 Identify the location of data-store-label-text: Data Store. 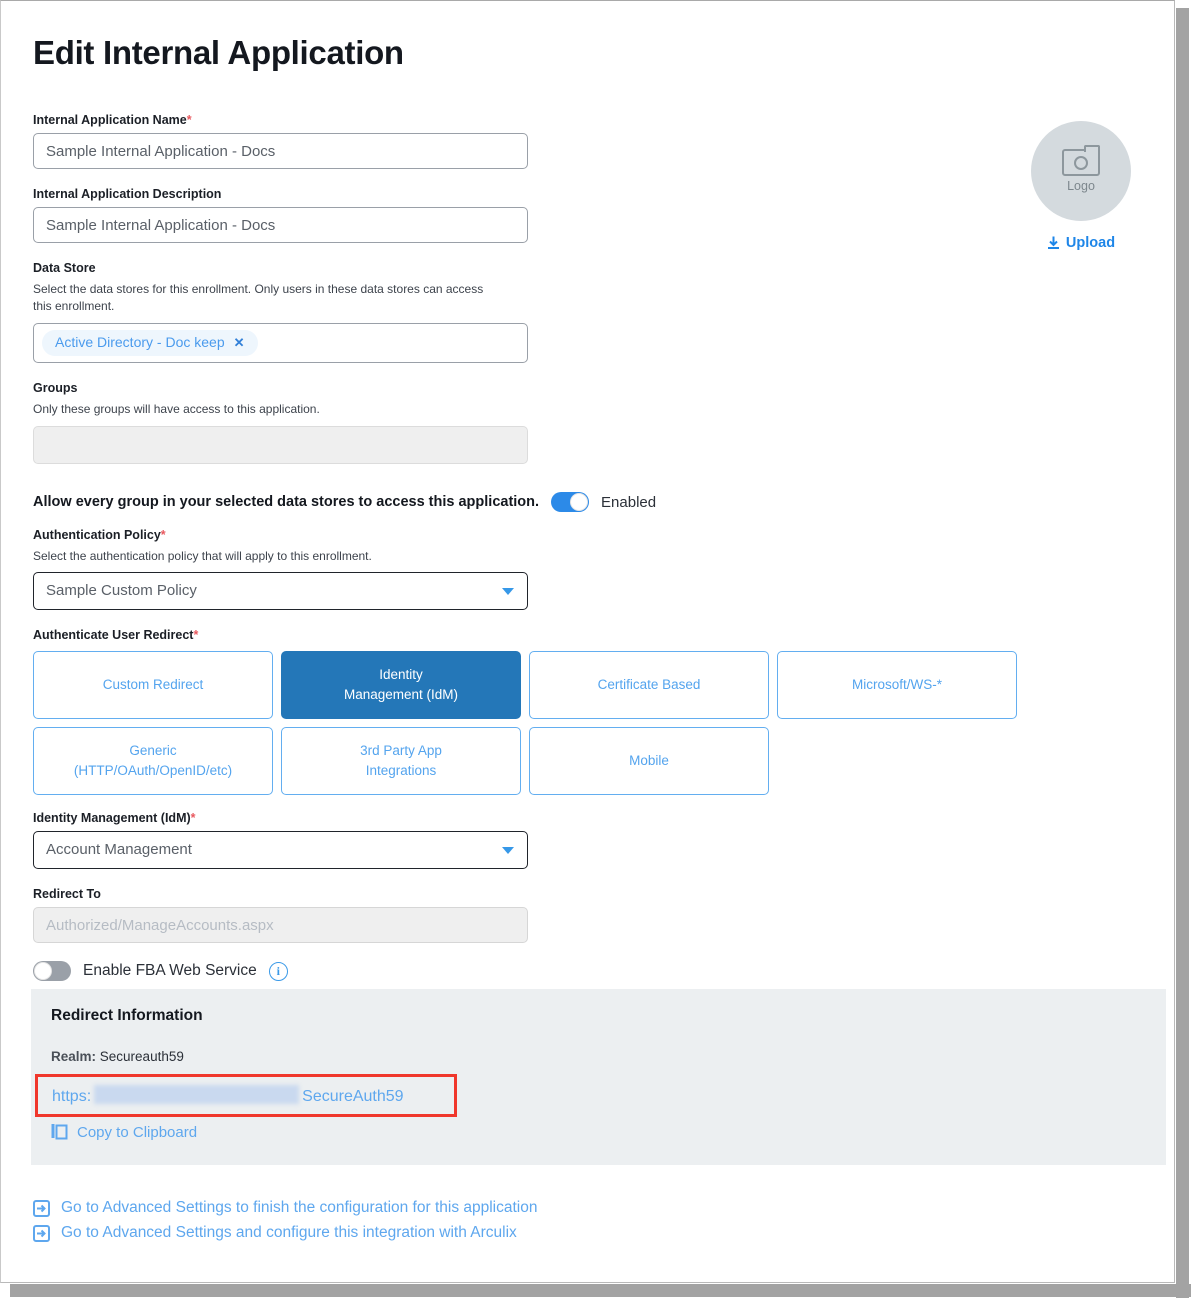
(64, 268).